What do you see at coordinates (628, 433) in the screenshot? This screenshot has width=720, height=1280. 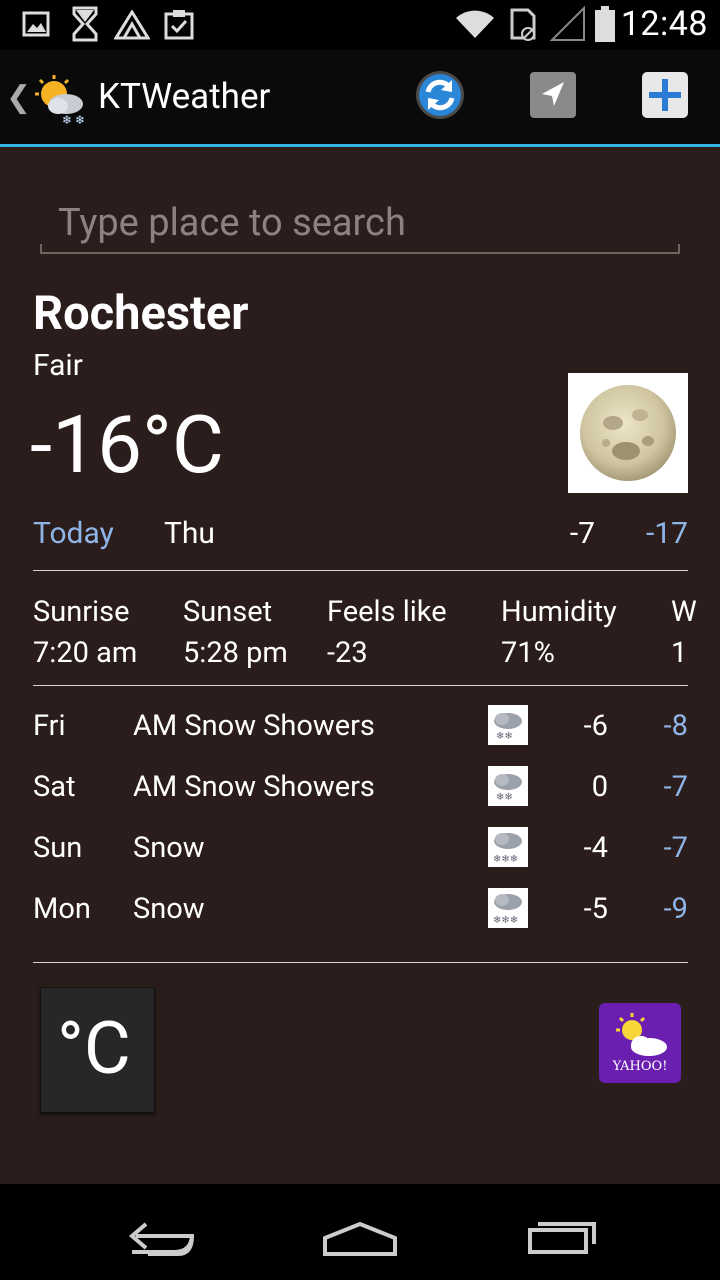 I see `moon-icon` at bounding box center [628, 433].